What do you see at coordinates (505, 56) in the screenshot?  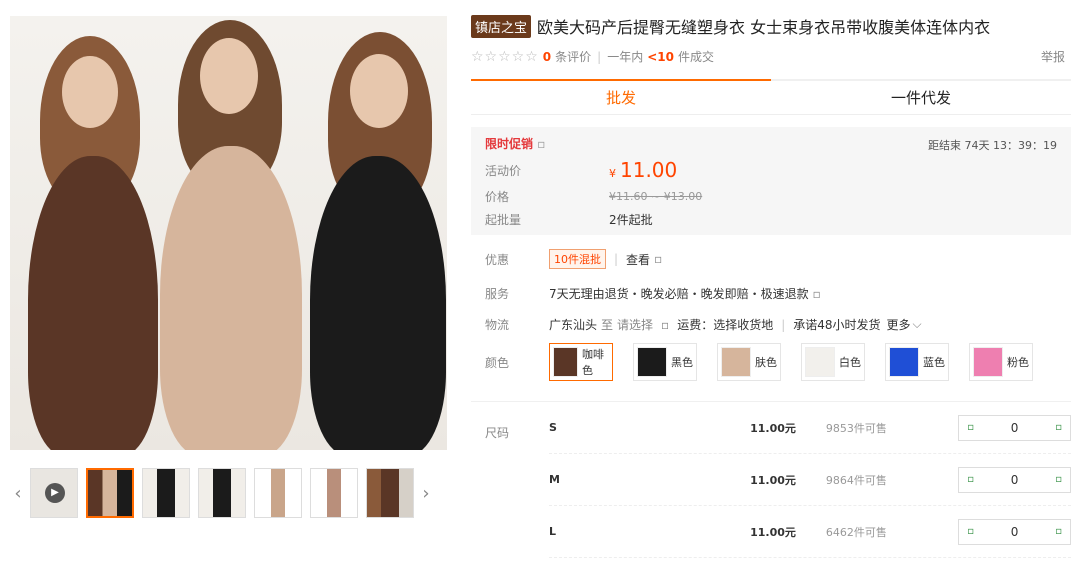 I see `star-rating-icon: ☆☆☆☆☆` at bounding box center [505, 56].